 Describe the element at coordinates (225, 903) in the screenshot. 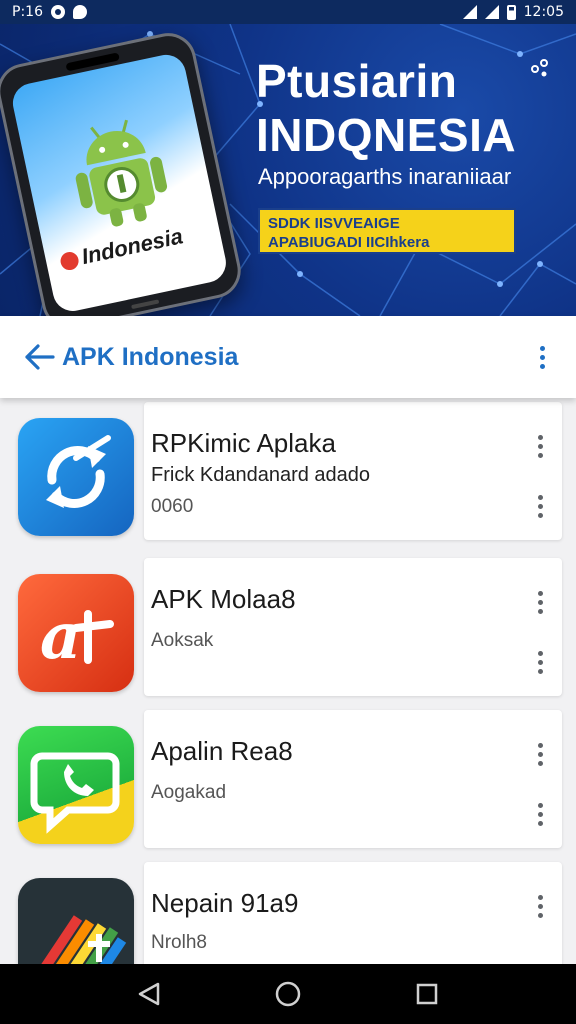

I see `app-title: Nepain 91a9` at that location.